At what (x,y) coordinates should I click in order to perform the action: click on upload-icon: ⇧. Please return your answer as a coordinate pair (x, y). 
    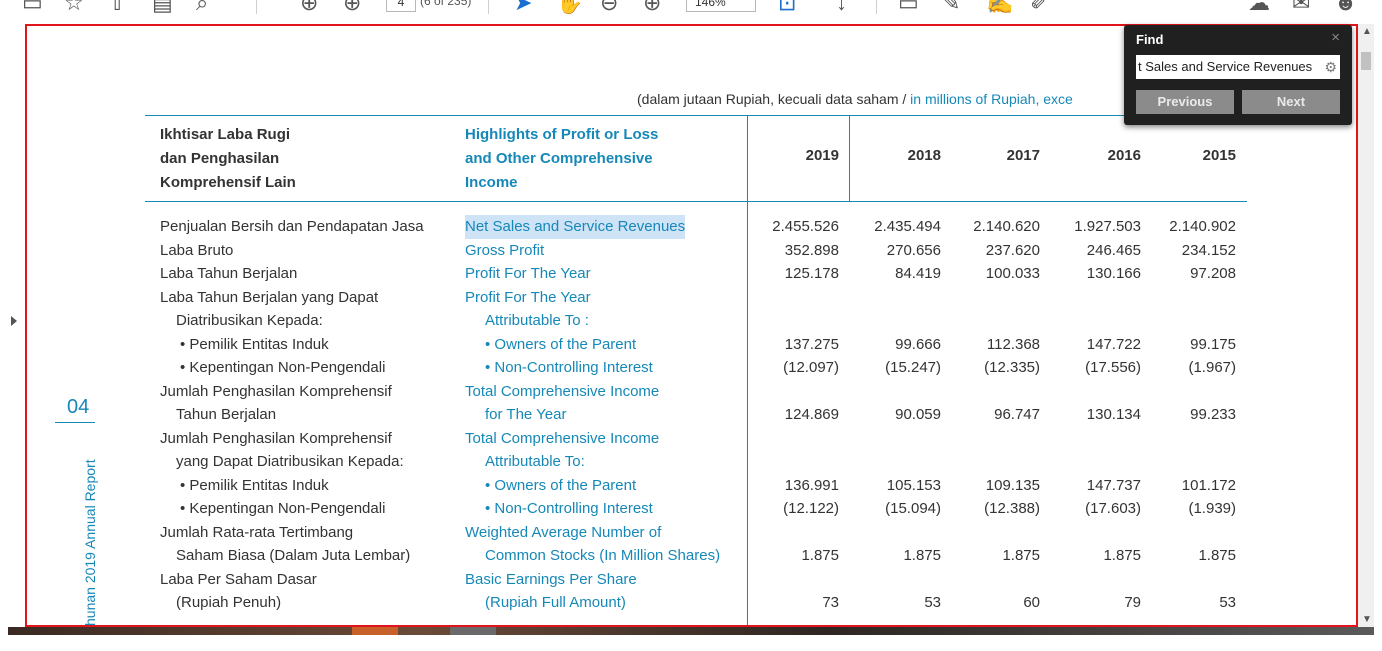
    Looking at the image, I should click on (117, 7).